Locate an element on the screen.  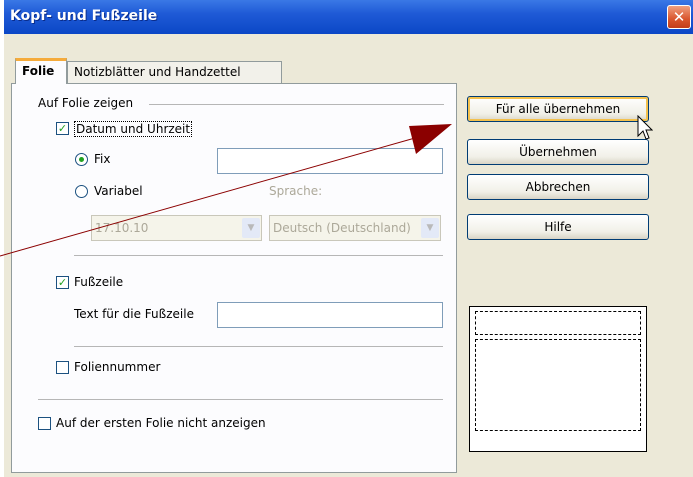
tab-folie: Folie is located at coordinates (41, 71).